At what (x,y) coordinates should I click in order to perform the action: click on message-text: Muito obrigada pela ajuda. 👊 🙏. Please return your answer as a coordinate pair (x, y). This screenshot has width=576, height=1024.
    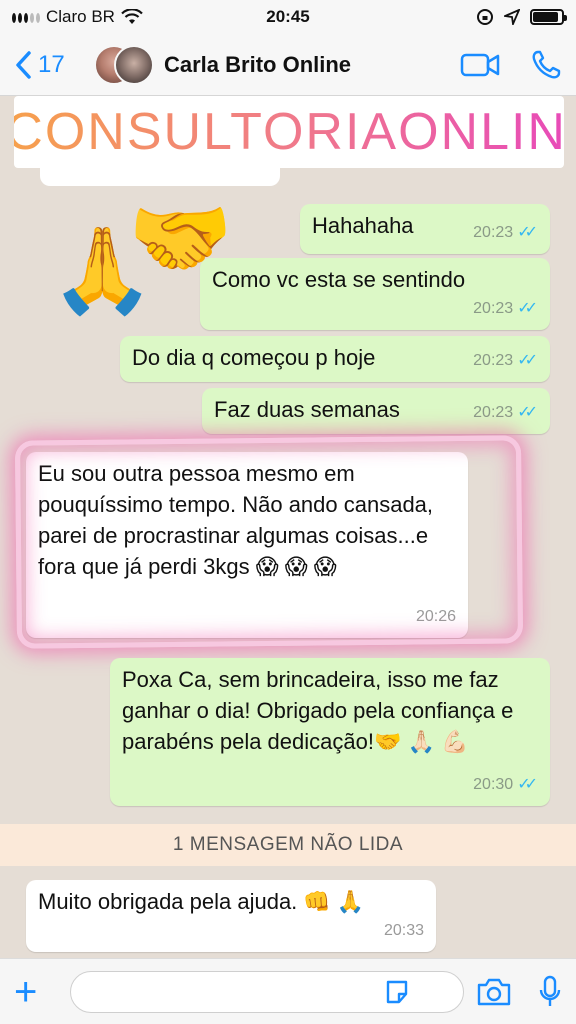
    Looking at the image, I should click on (201, 901).